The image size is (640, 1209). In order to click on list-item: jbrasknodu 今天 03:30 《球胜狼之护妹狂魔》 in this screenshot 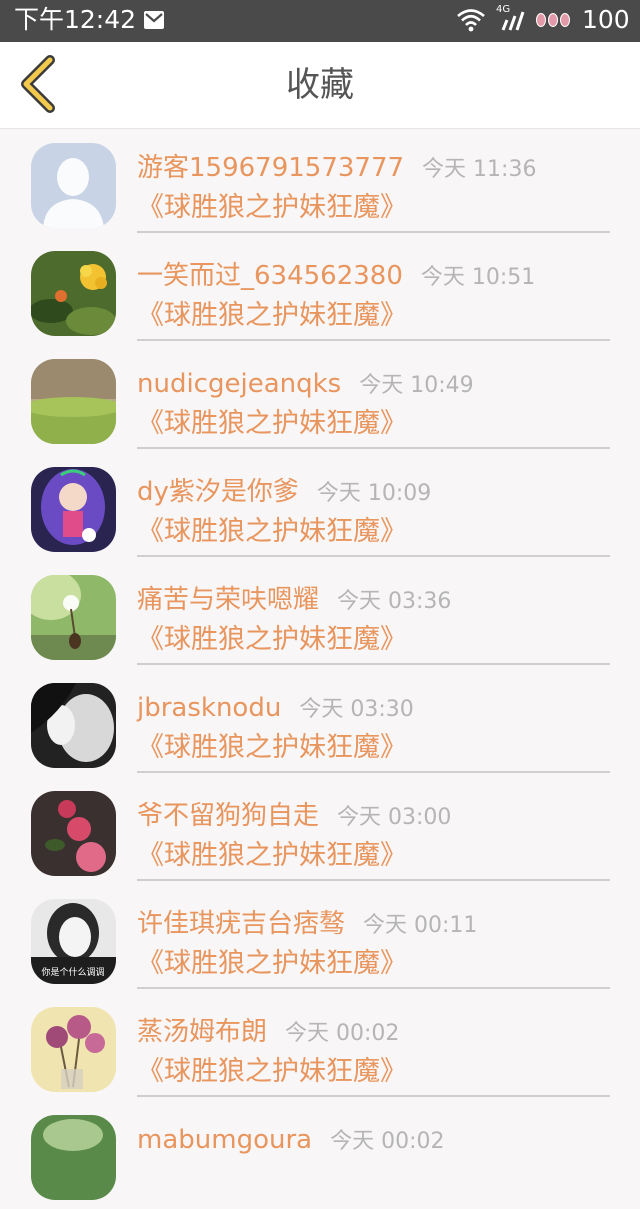, I will do `click(320, 723)`.